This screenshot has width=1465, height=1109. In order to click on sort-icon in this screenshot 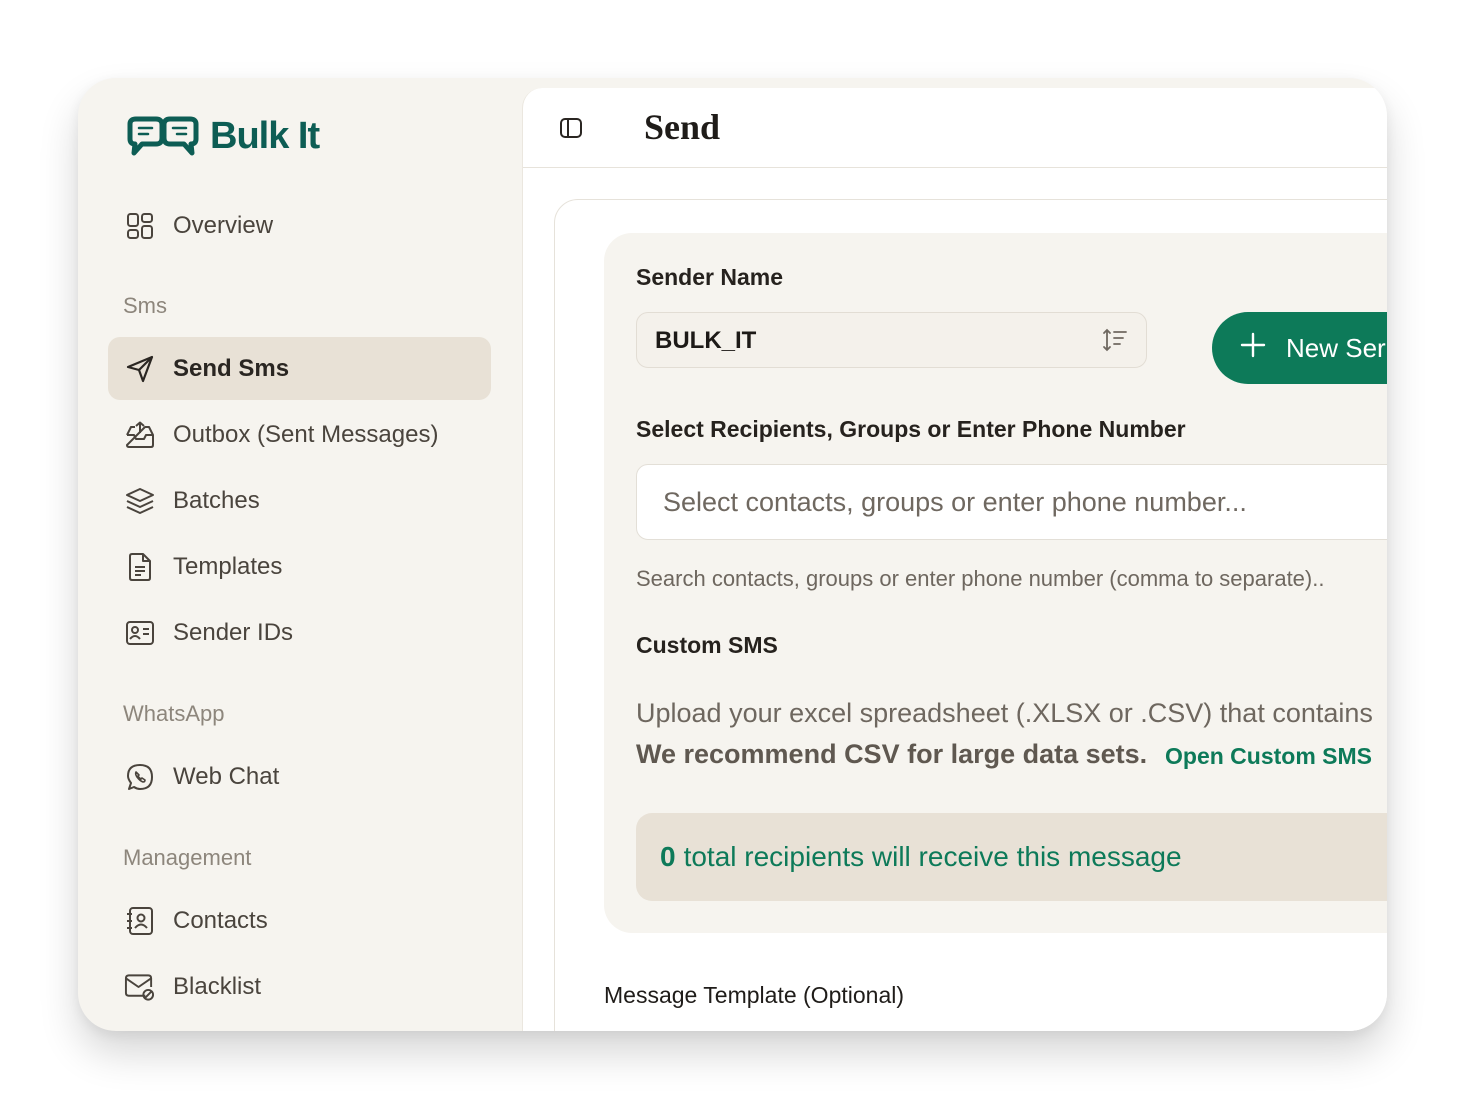, I will do `click(1115, 342)`.